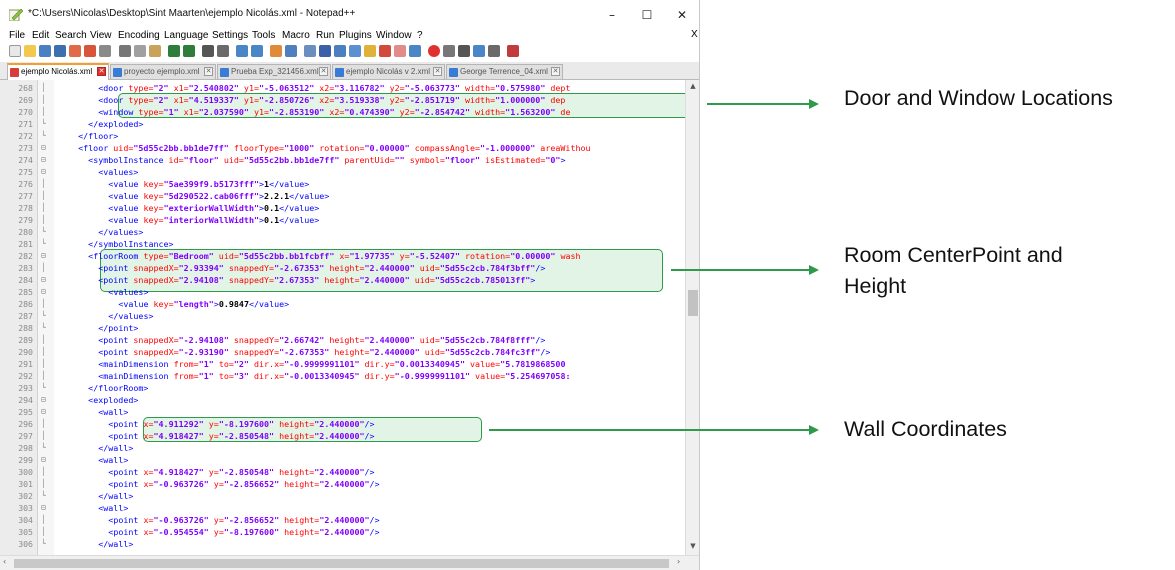  Describe the element at coordinates (208, 184) in the screenshot. I see `code-line: <value key="5ae399f9.b5173fff">1</value>` at that location.